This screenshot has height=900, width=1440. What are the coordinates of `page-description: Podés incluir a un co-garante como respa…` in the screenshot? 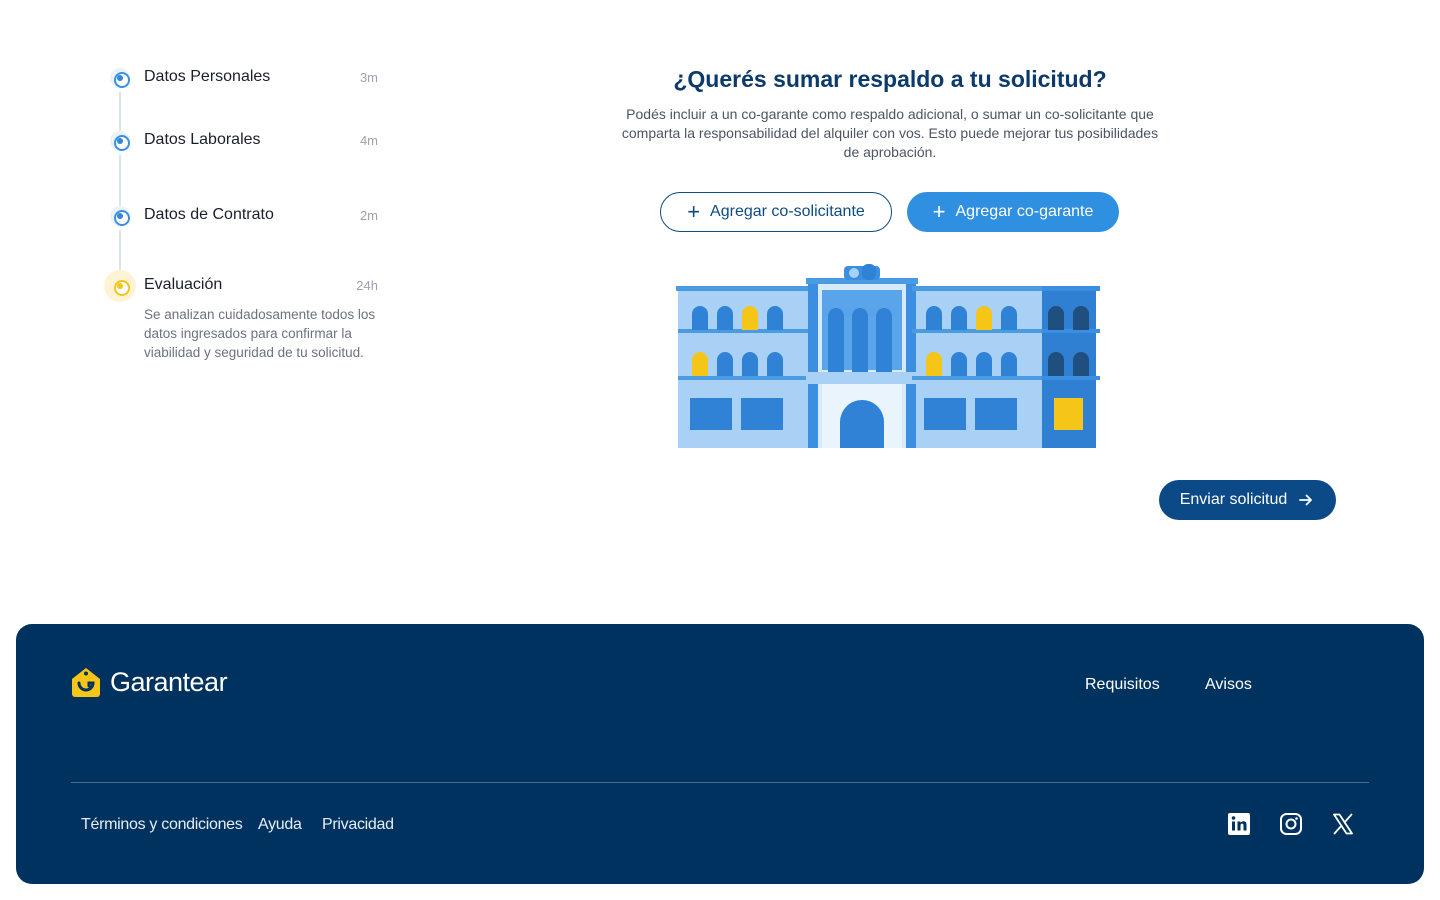 It's located at (890, 133).